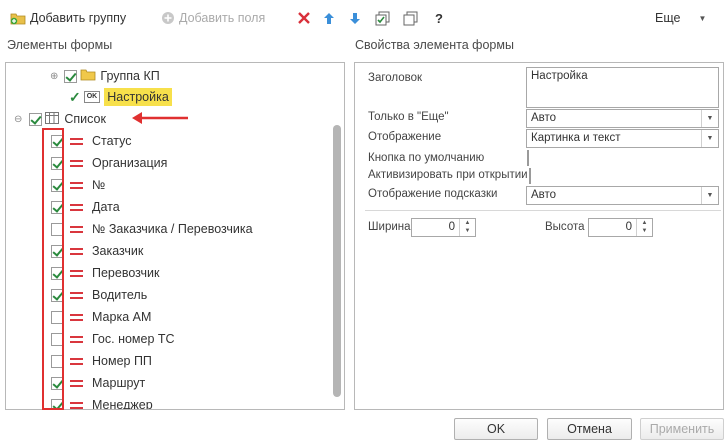  What do you see at coordinates (530, 176) in the screenshot?
I see `activate-on-open-checkbox` at bounding box center [530, 176].